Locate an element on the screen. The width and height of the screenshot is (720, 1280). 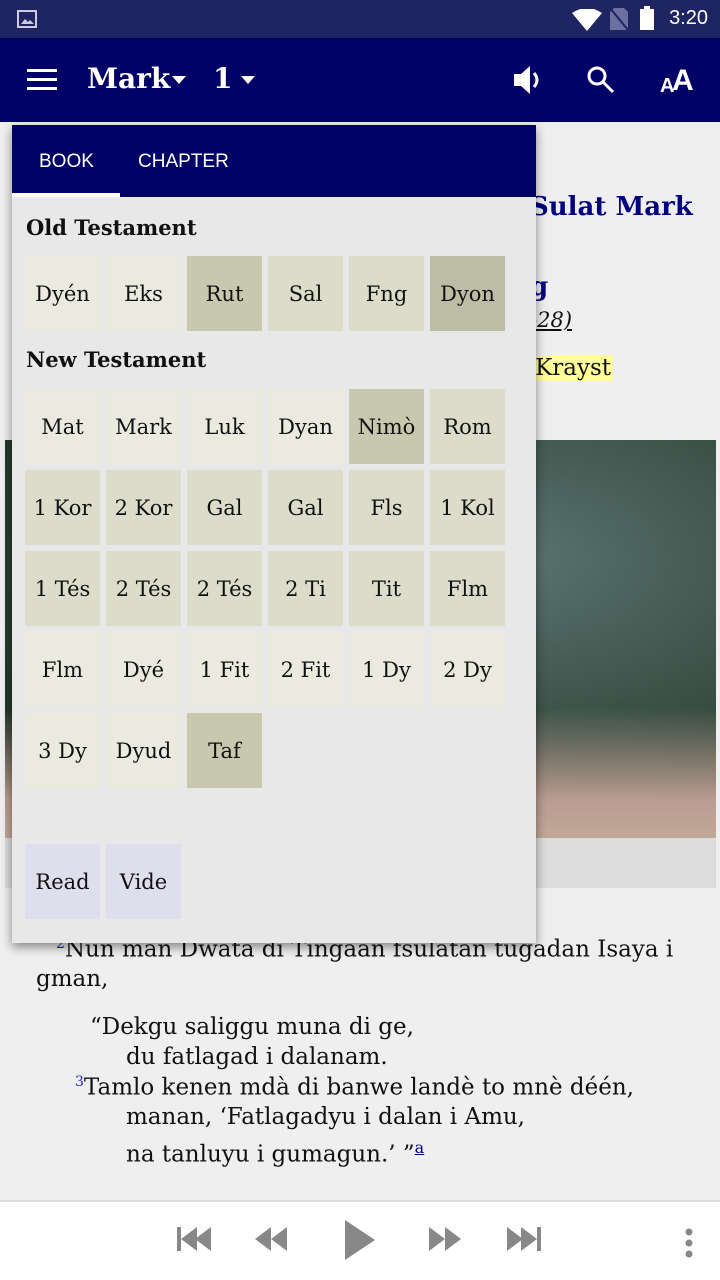
rewind-icon is located at coordinates (273, 1239).